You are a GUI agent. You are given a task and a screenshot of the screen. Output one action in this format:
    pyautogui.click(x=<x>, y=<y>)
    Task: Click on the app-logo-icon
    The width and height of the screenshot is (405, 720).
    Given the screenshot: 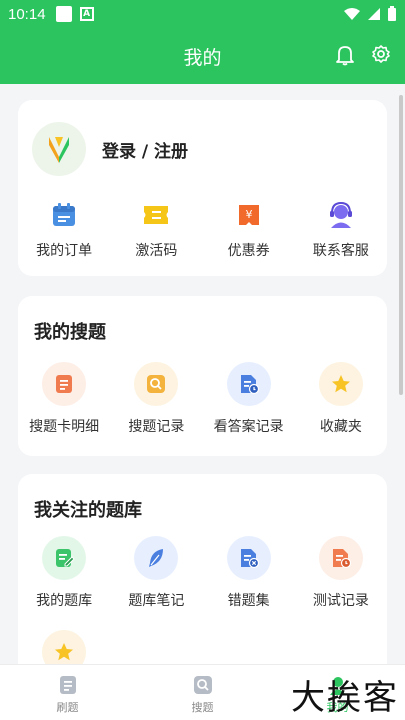 What is the action you would take?
    pyautogui.click(x=59, y=149)
    